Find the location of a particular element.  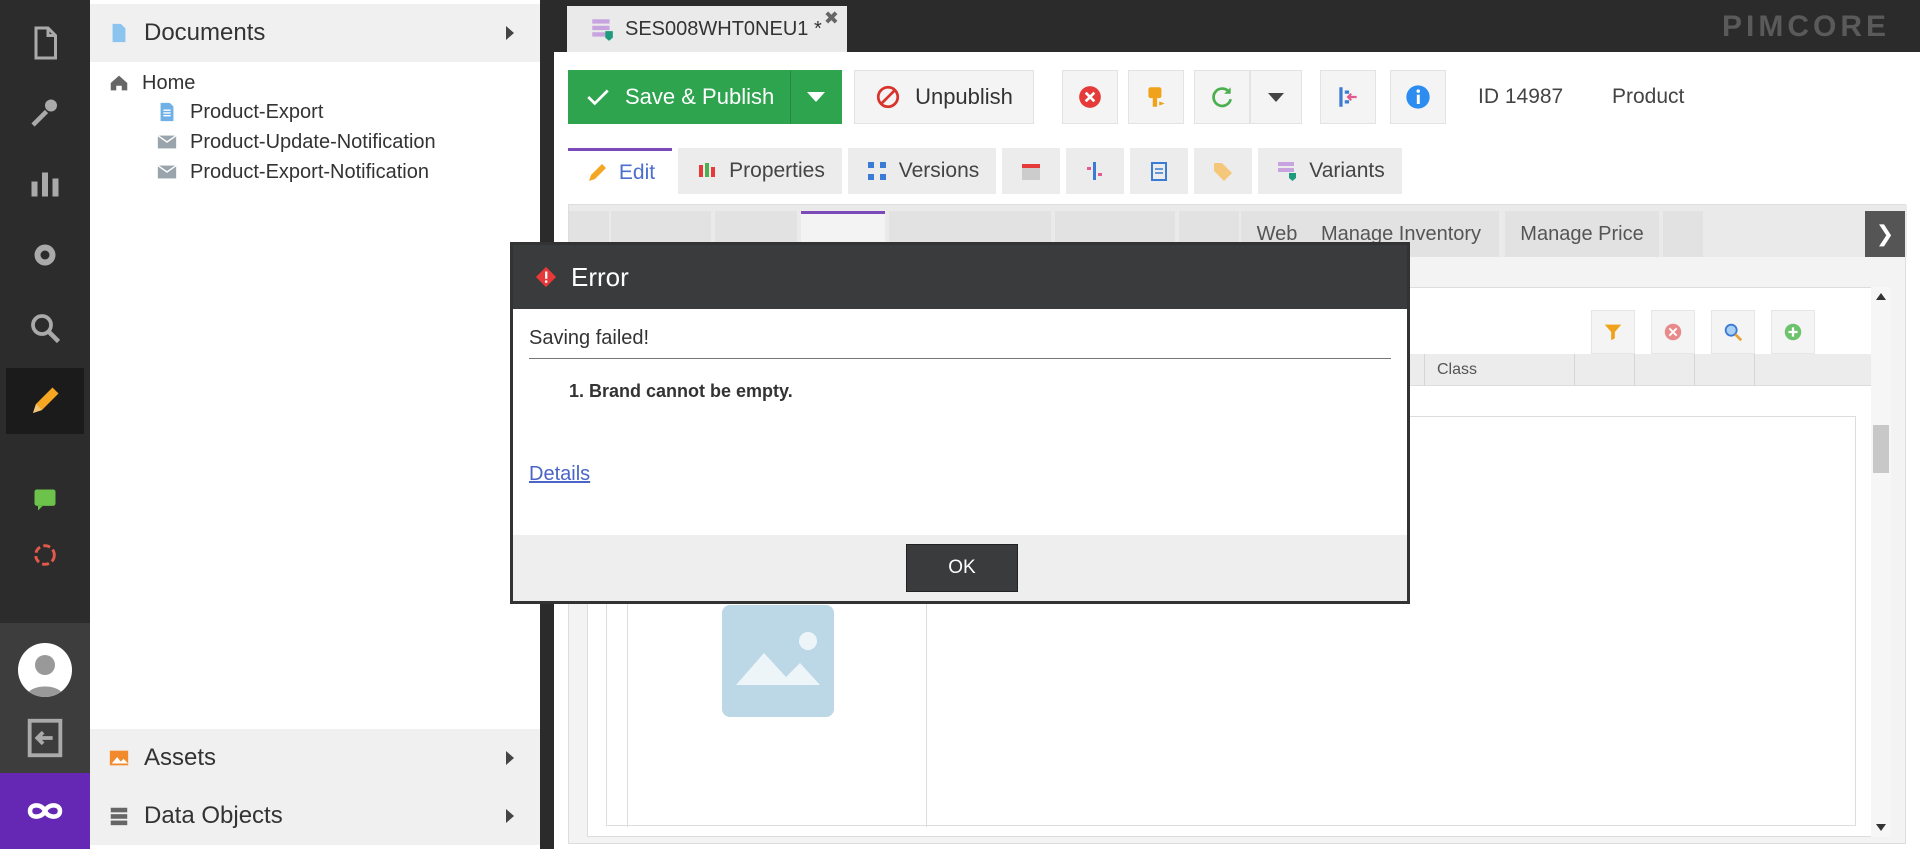

calendar-icon is located at coordinates (1031, 172).